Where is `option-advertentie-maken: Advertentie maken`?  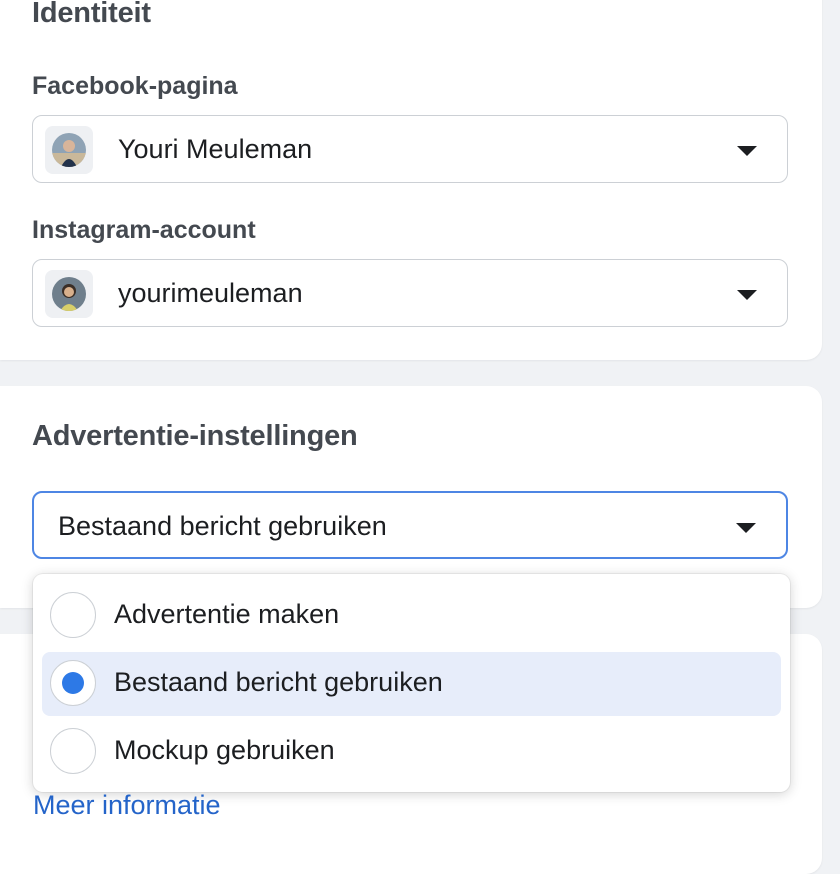 option-advertentie-maken: Advertentie maken is located at coordinates (411, 616).